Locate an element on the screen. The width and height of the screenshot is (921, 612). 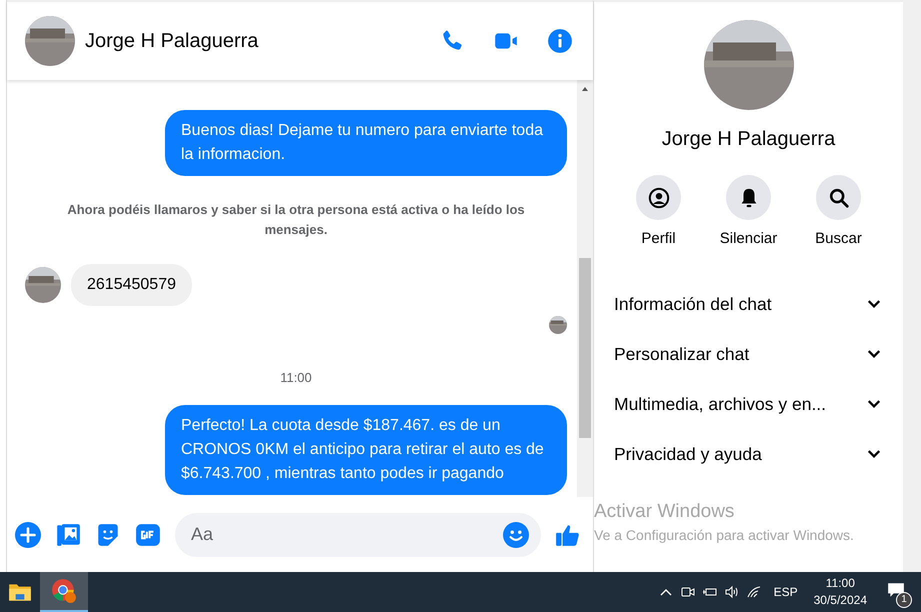
action-button: Silenciar is located at coordinates (748, 211).